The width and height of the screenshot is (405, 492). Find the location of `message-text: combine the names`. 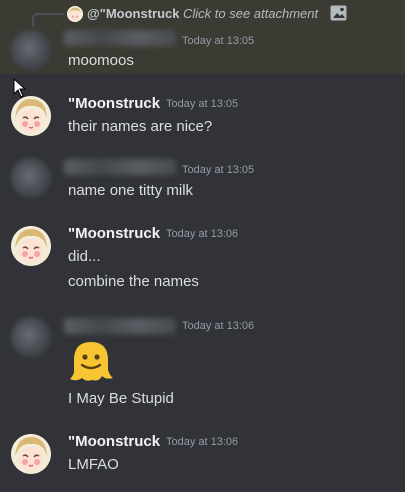

message-text: combine the names is located at coordinates (133, 281).